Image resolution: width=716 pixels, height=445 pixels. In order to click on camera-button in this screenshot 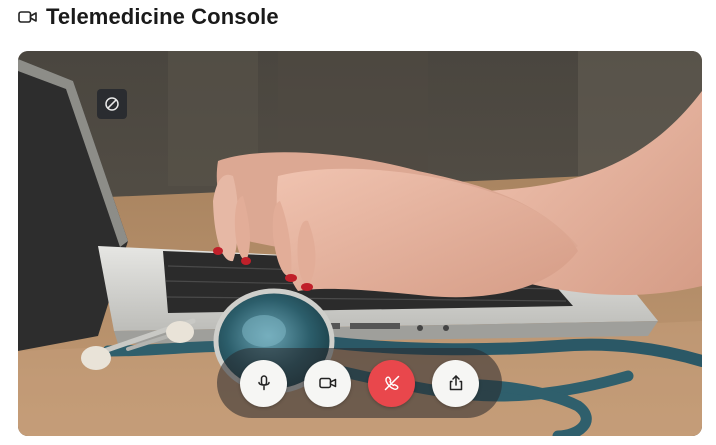, I will do `click(327, 383)`.